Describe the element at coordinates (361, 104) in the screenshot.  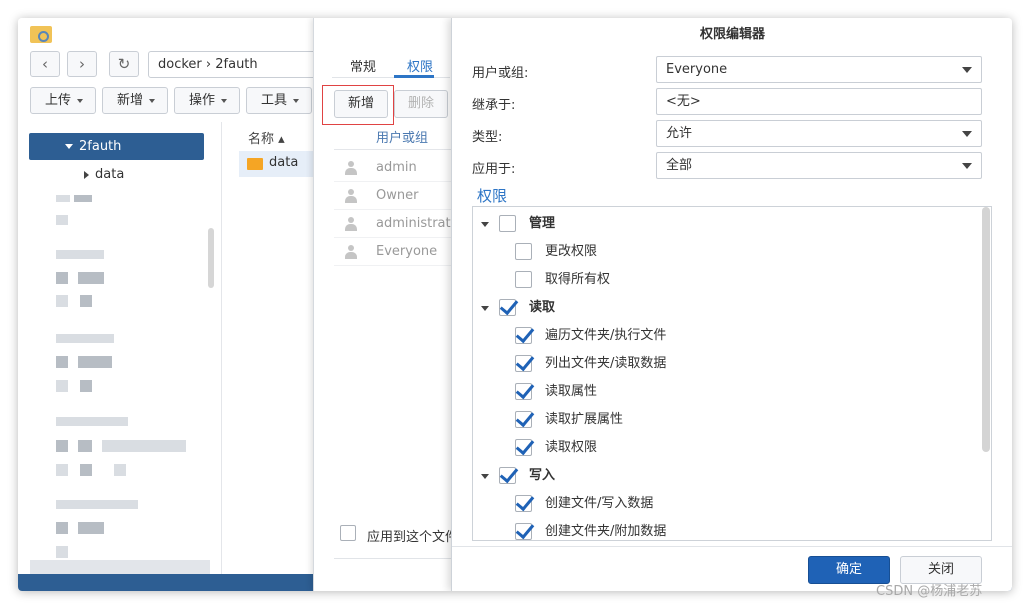
I see `add-button: 新增` at that location.